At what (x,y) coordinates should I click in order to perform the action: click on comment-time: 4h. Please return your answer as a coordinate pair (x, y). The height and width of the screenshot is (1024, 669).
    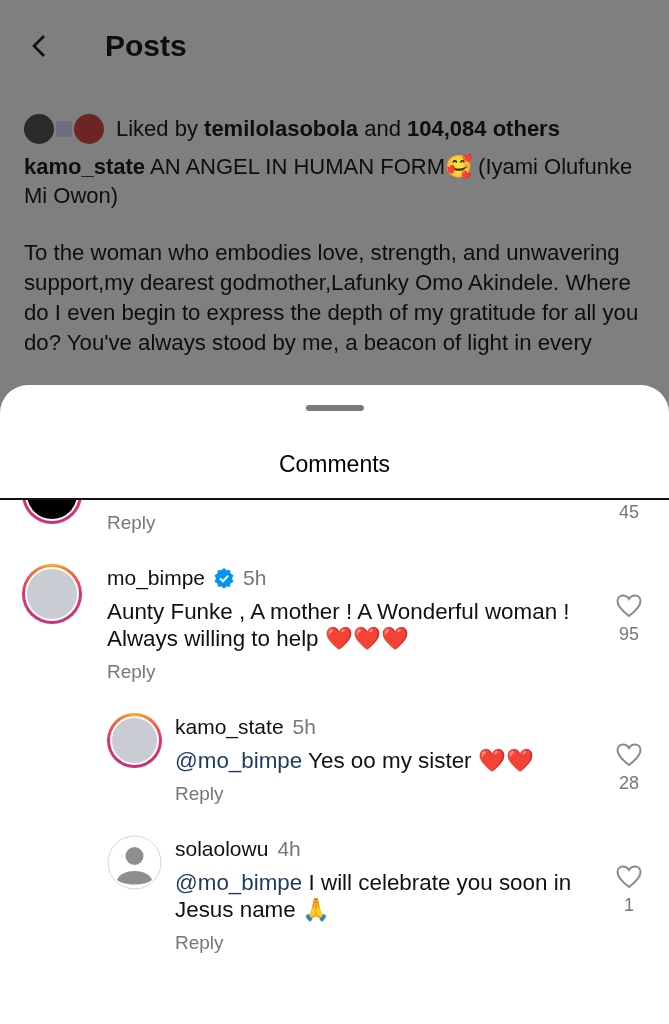
    Looking at the image, I should click on (289, 849).